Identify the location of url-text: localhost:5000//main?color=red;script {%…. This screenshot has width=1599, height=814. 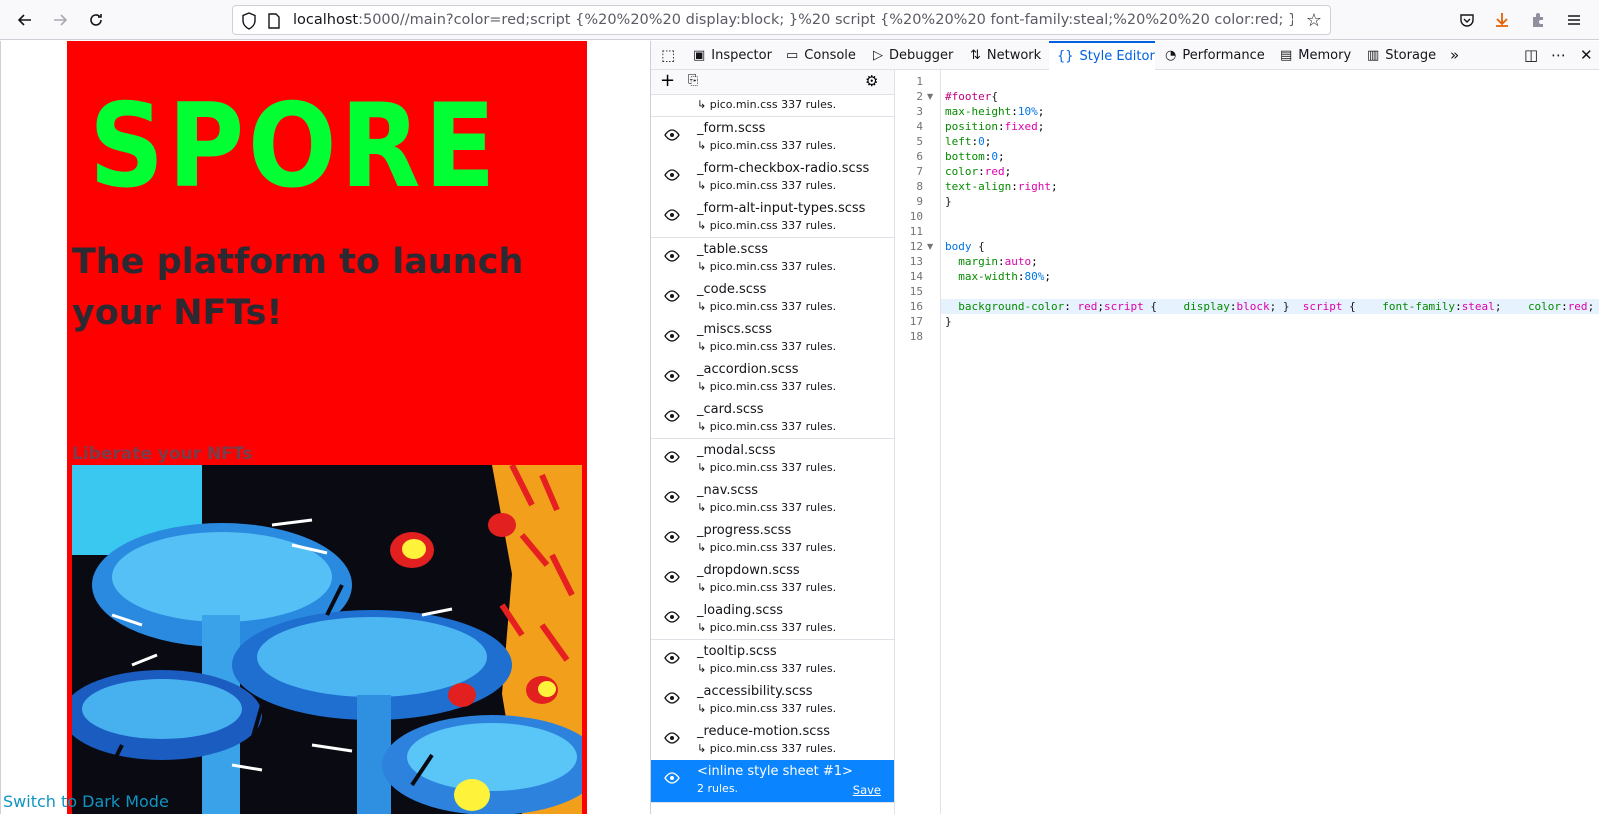
(793, 20).